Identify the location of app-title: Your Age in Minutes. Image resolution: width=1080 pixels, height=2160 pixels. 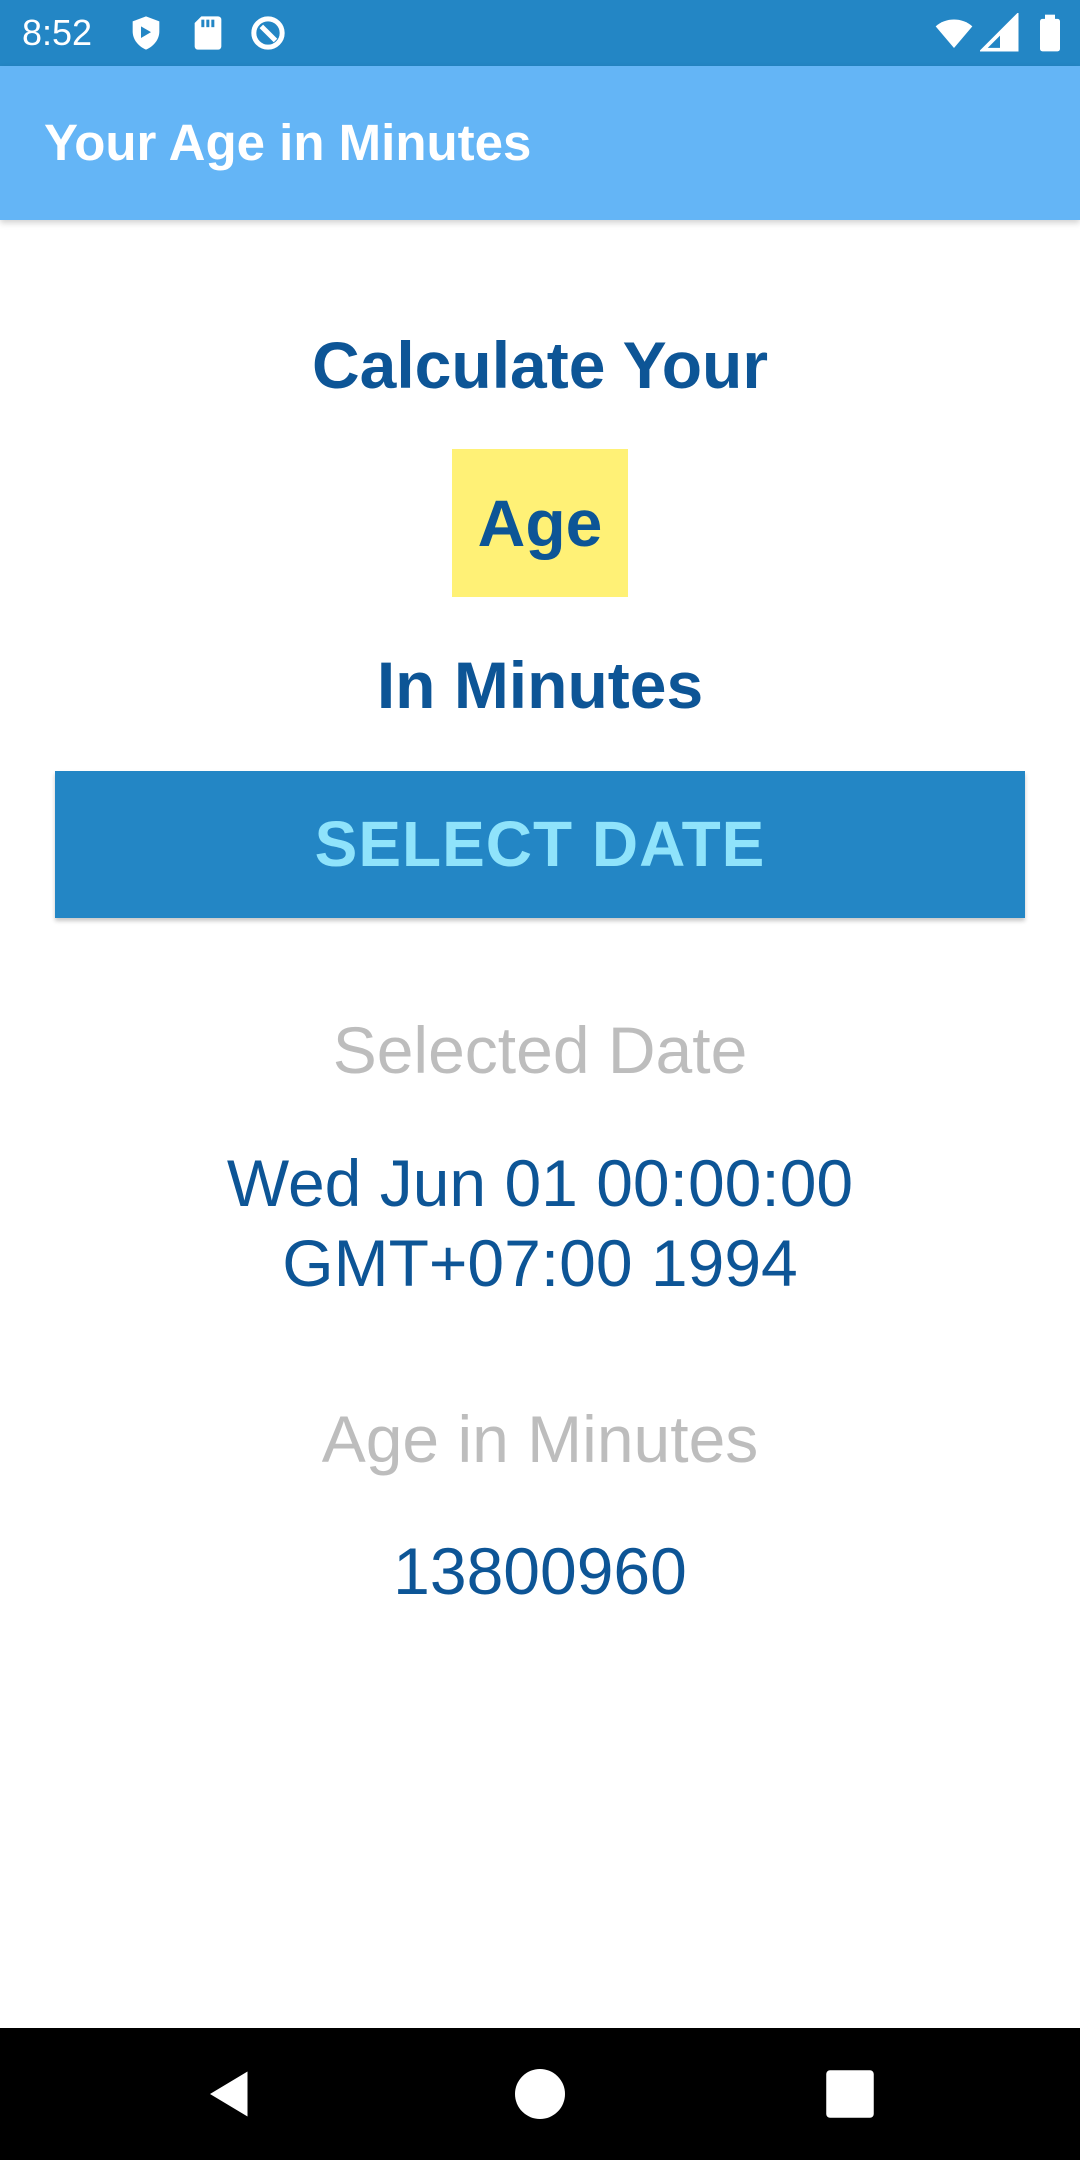
(288, 142).